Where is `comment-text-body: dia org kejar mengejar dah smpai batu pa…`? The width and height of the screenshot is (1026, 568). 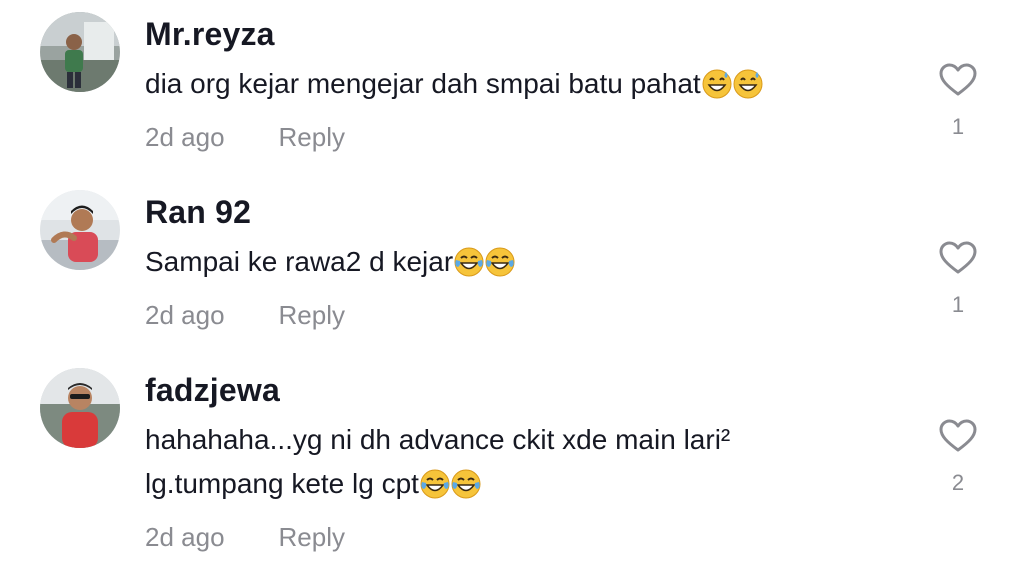 comment-text-body: dia org kejar mengejar dah smpai batu pa… is located at coordinates (423, 83).